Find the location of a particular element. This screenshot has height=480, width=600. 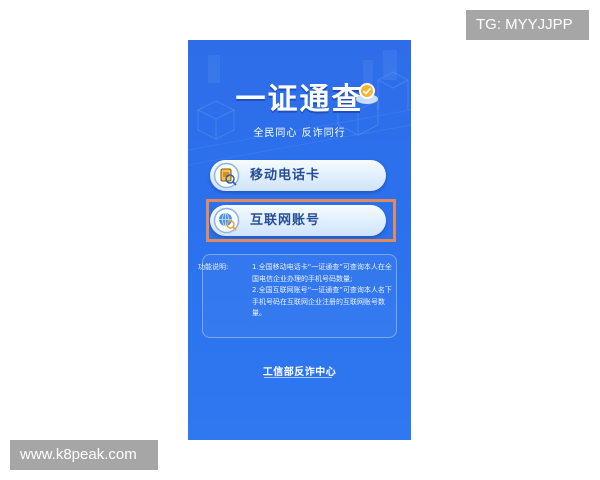

highlight-frame is located at coordinates (301, 220).